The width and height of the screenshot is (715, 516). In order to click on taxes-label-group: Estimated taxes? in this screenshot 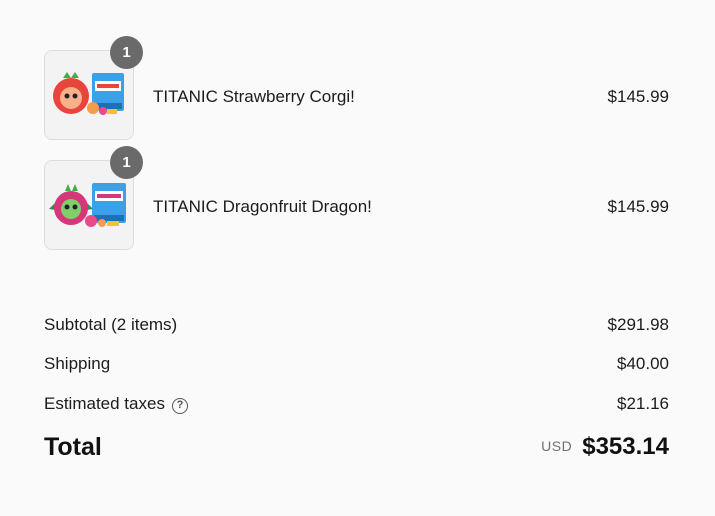, I will do `click(116, 404)`.